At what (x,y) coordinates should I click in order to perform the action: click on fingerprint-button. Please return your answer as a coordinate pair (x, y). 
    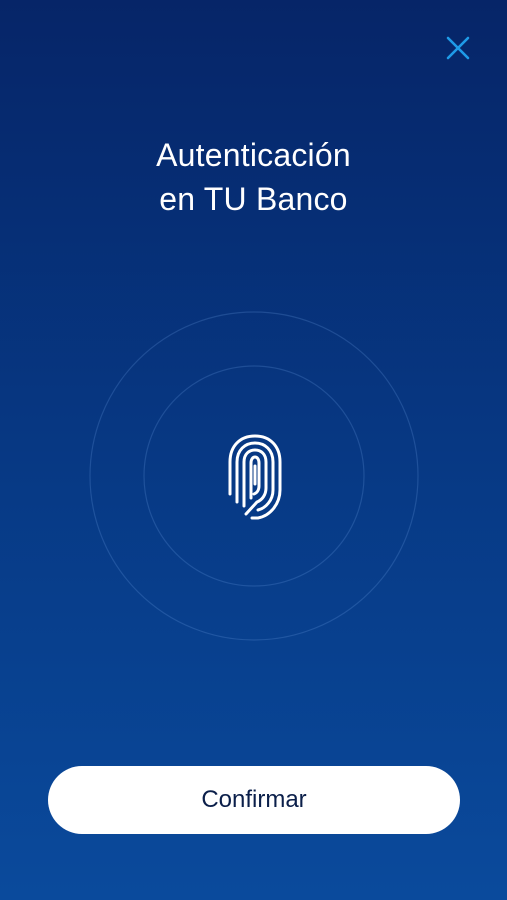
    Looking at the image, I should click on (255, 477).